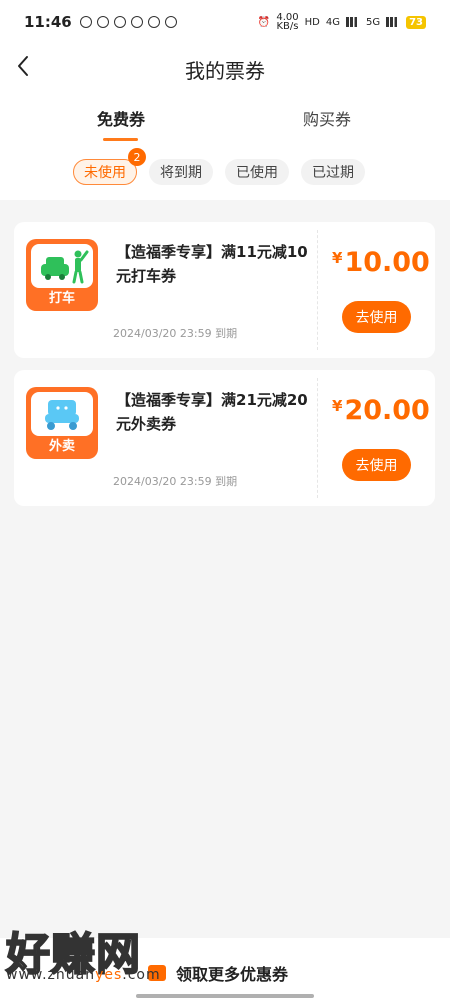 Image resolution: width=450 pixels, height=1000 pixels. I want to click on alarm-icon: ⏰, so click(264, 22).